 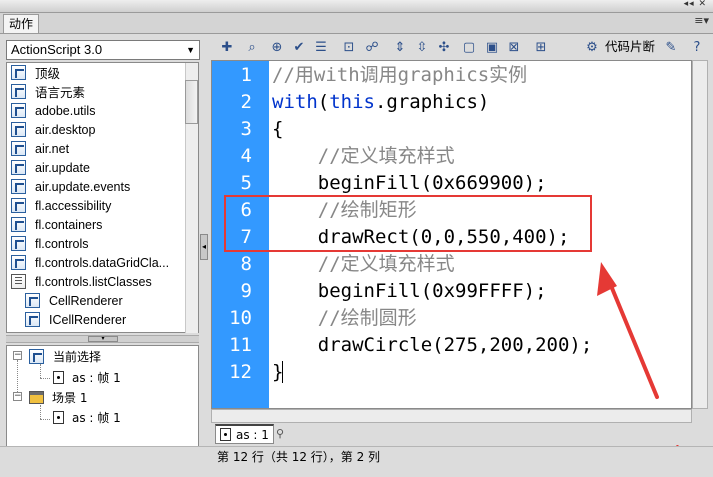 What do you see at coordinates (246, 102) in the screenshot?
I see `line-number: 2` at bounding box center [246, 102].